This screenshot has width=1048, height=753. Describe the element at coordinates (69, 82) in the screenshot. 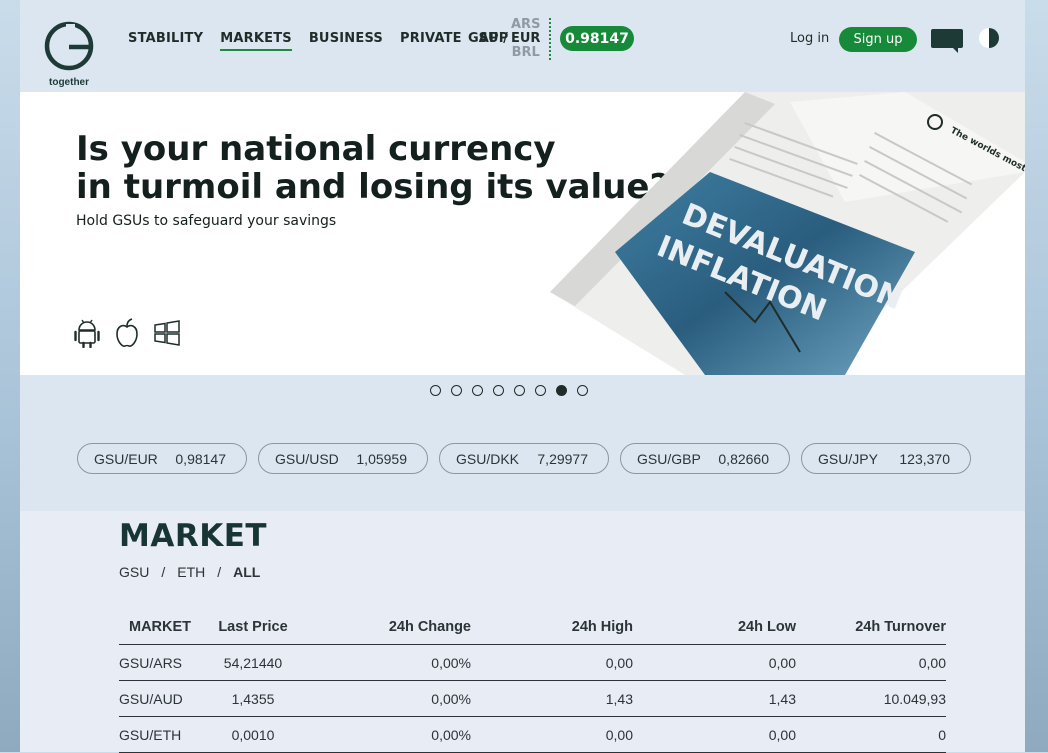

I see `svg-text: together` at that location.